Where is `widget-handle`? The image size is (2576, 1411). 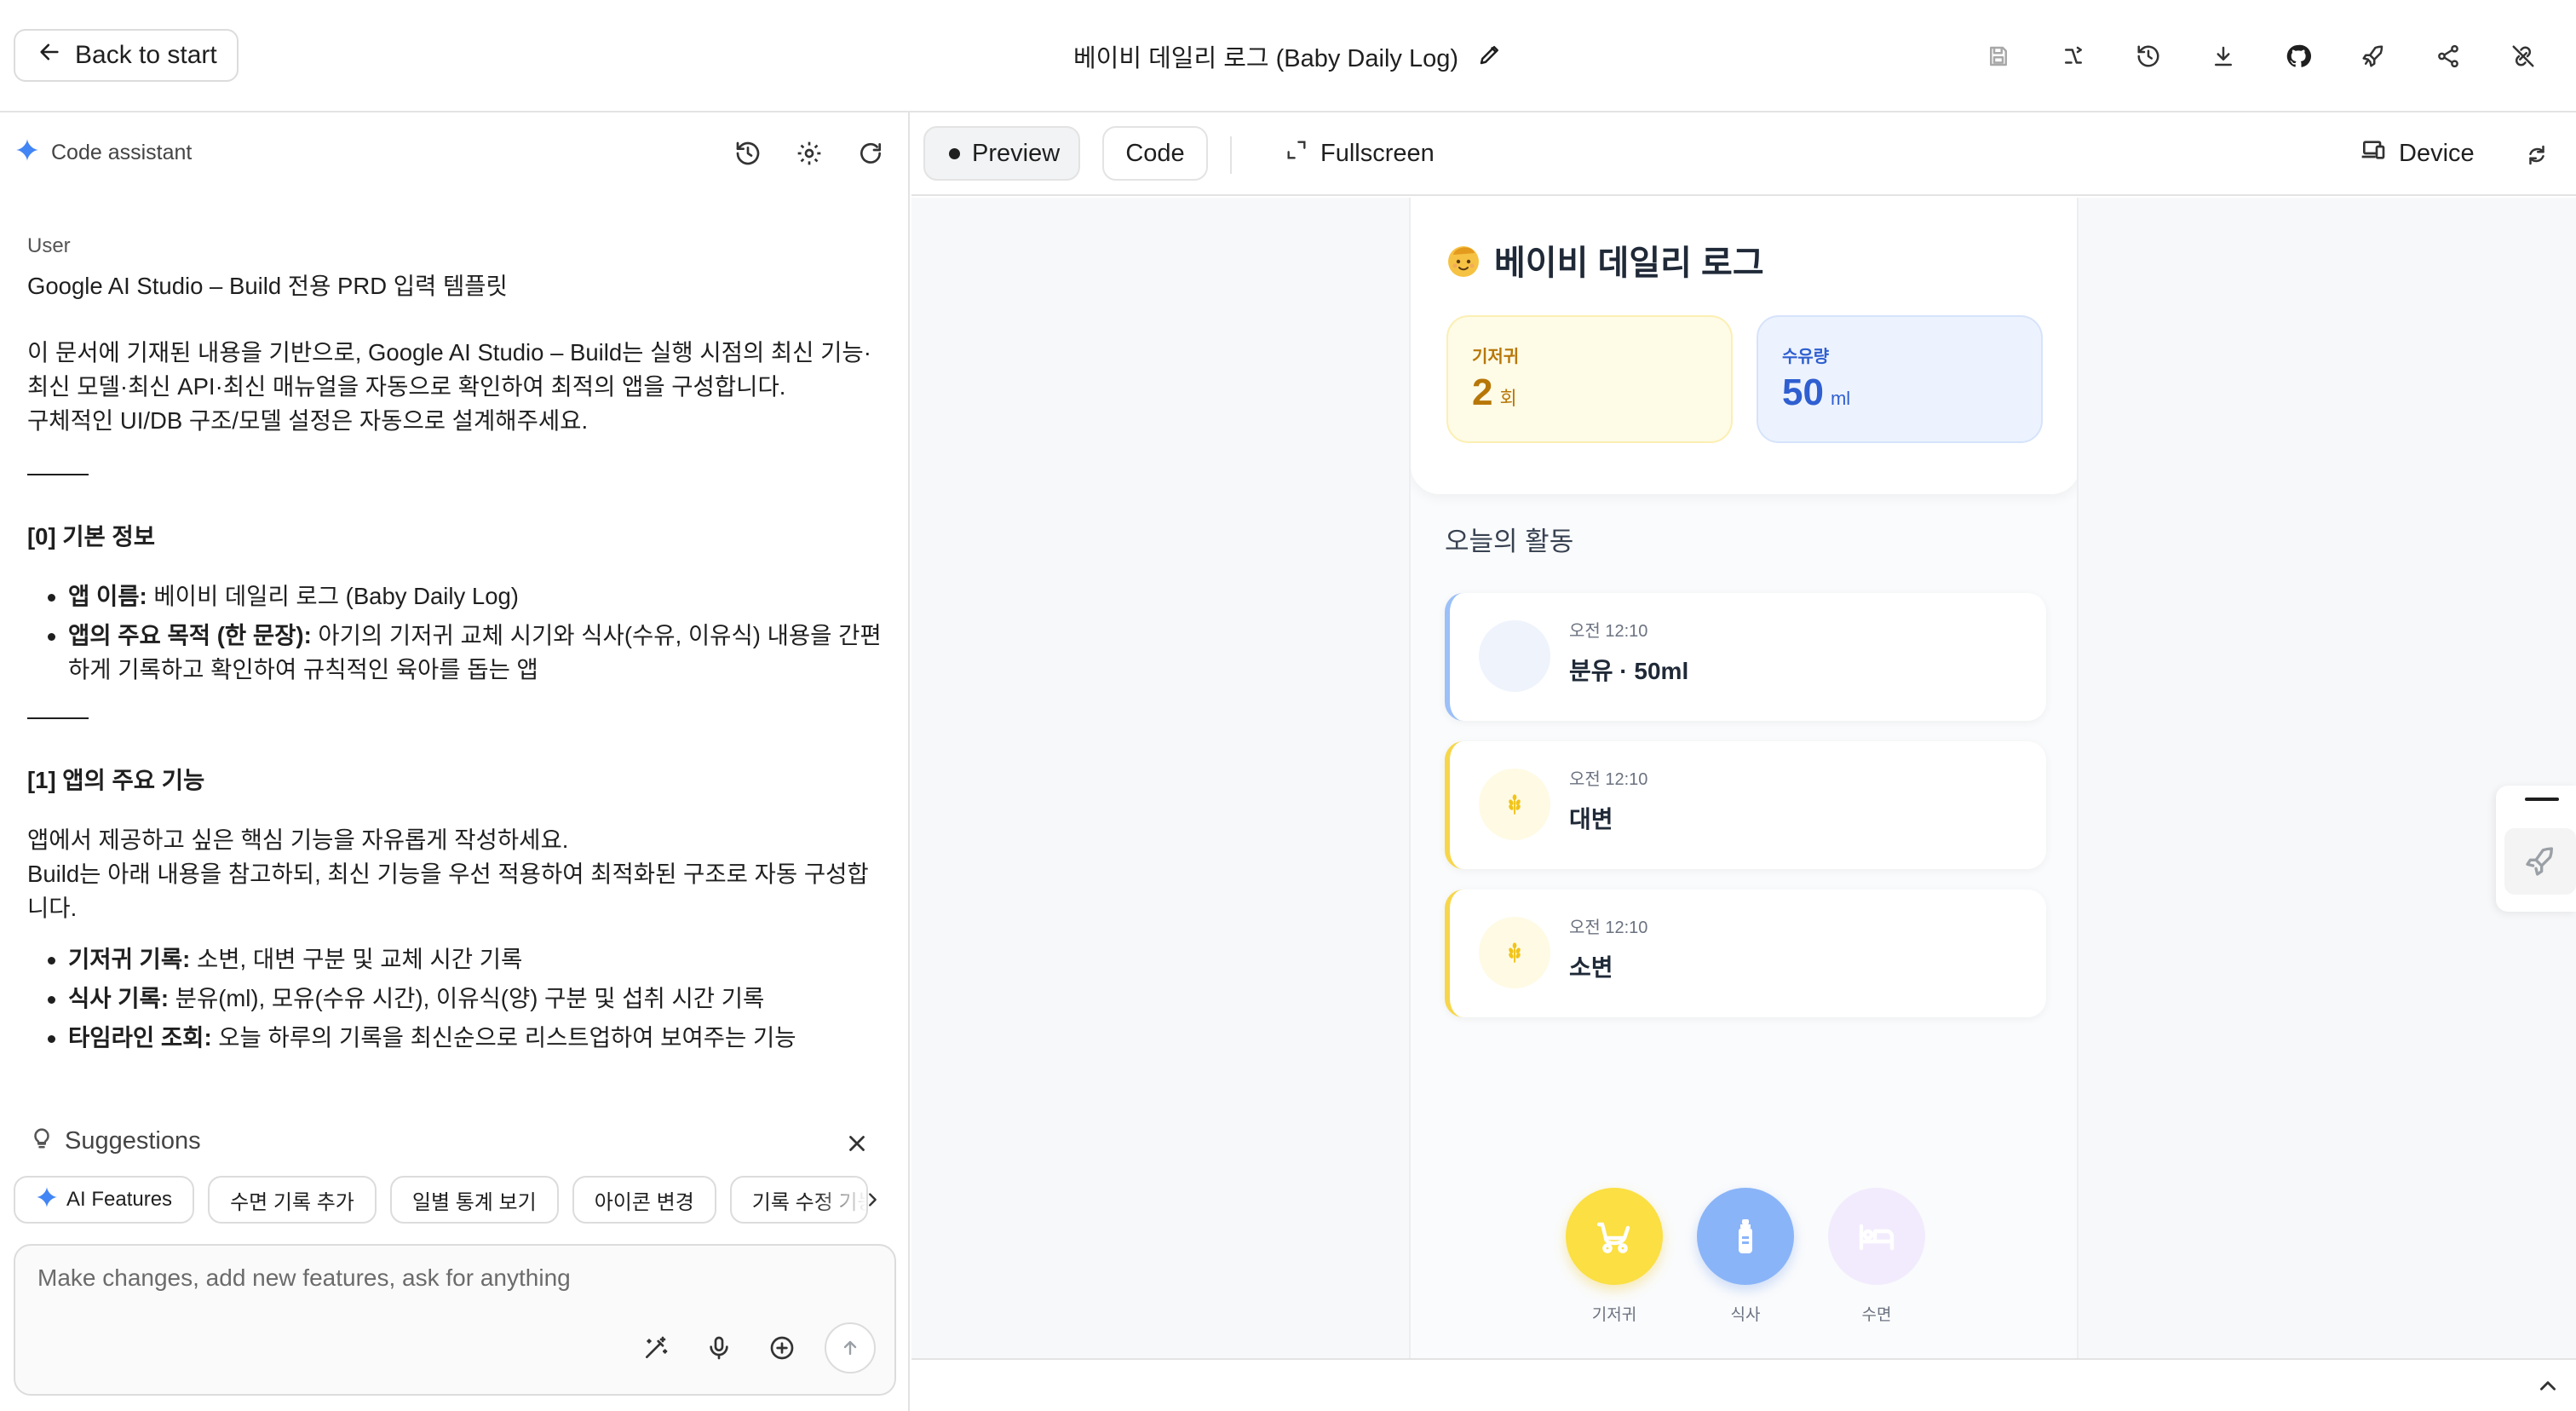 widget-handle is located at coordinates (2542, 799).